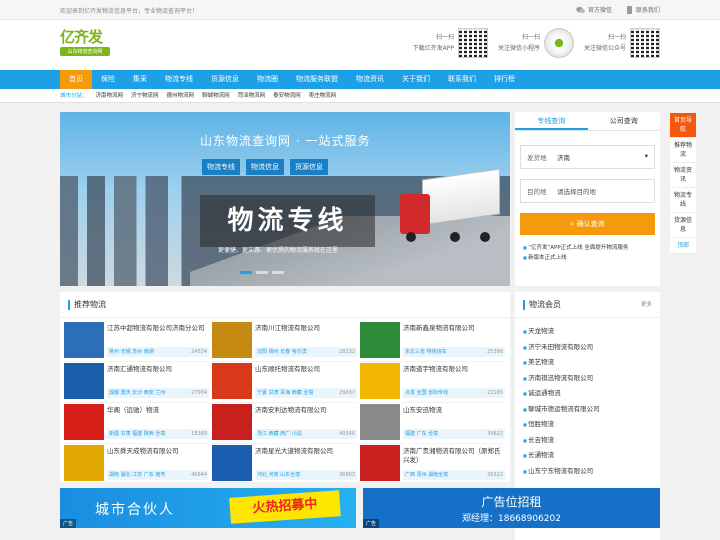 The width and height of the screenshot is (720, 540). Describe the element at coordinates (495, 352) in the screenshot. I see `company-views: 25386` at that location.